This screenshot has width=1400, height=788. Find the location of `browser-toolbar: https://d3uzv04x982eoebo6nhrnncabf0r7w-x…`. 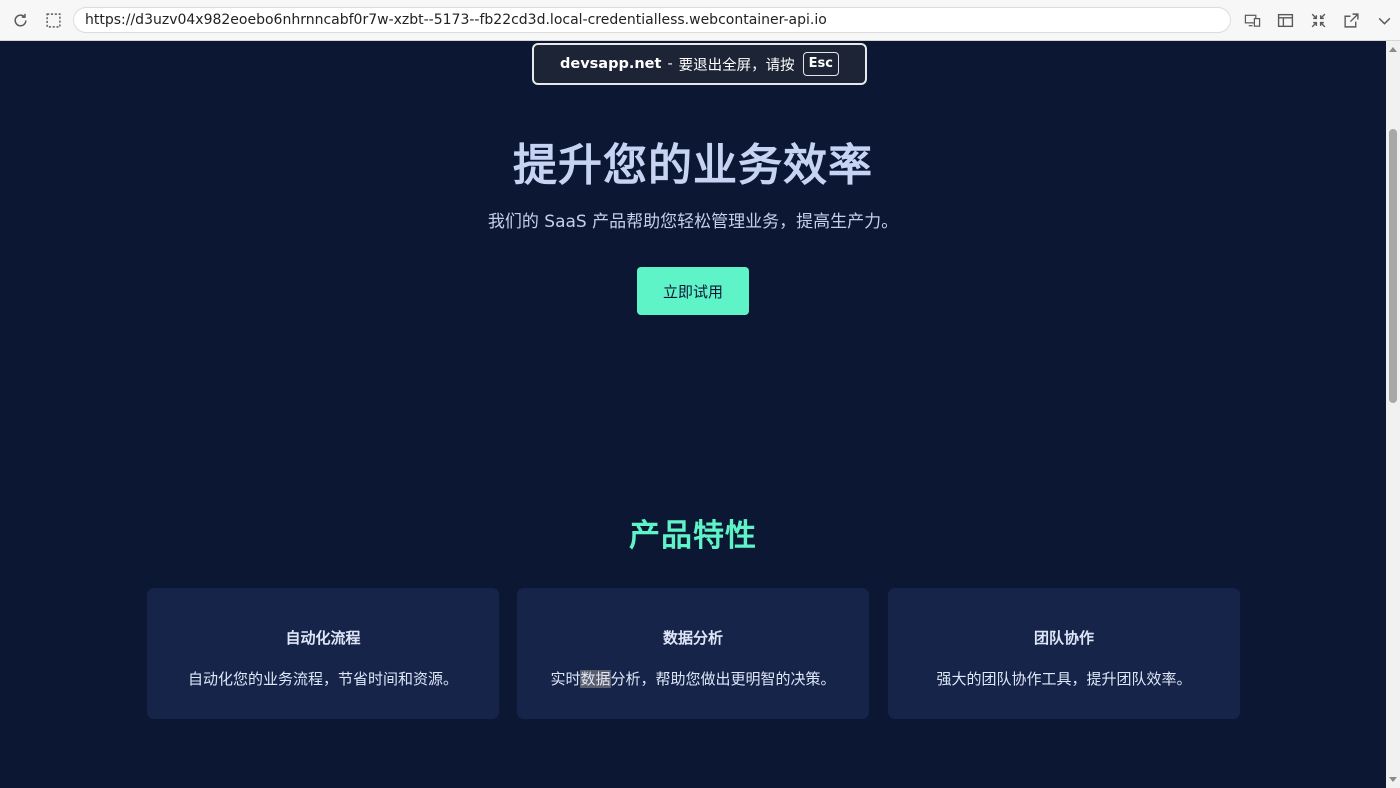

browser-toolbar: https://d3uzv04x982eoebo6nhrnncabf0r7w-x… is located at coordinates (700, 20).